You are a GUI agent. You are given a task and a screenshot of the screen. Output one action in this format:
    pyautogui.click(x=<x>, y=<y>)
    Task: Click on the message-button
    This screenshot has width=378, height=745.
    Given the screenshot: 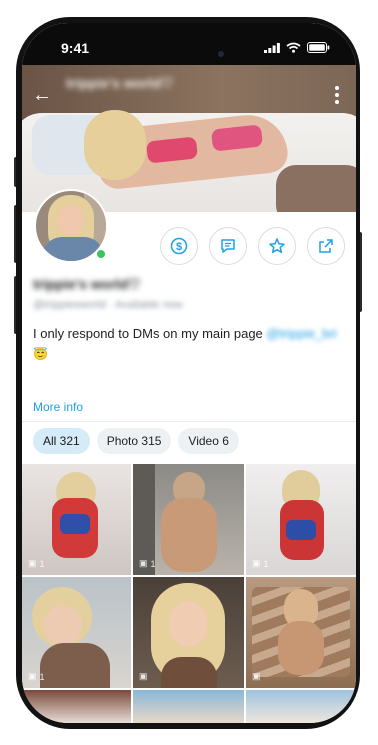 What is the action you would take?
    pyautogui.click(x=228, y=246)
    